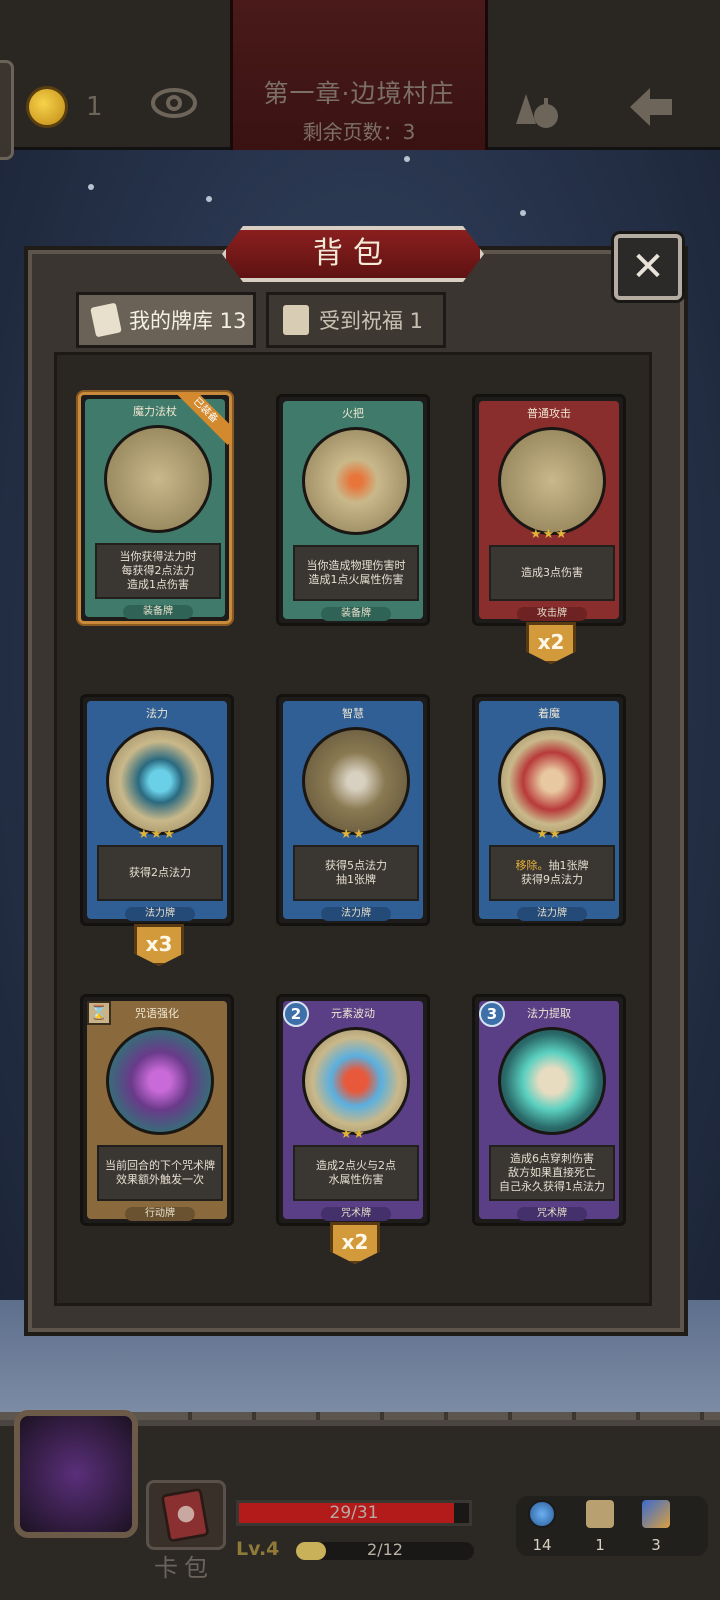 The width and height of the screenshot is (720, 1600). Describe the element at coordinates (160, 1179) in the screenshot. I see `desc-line: 效果额外触发一次` at that location.